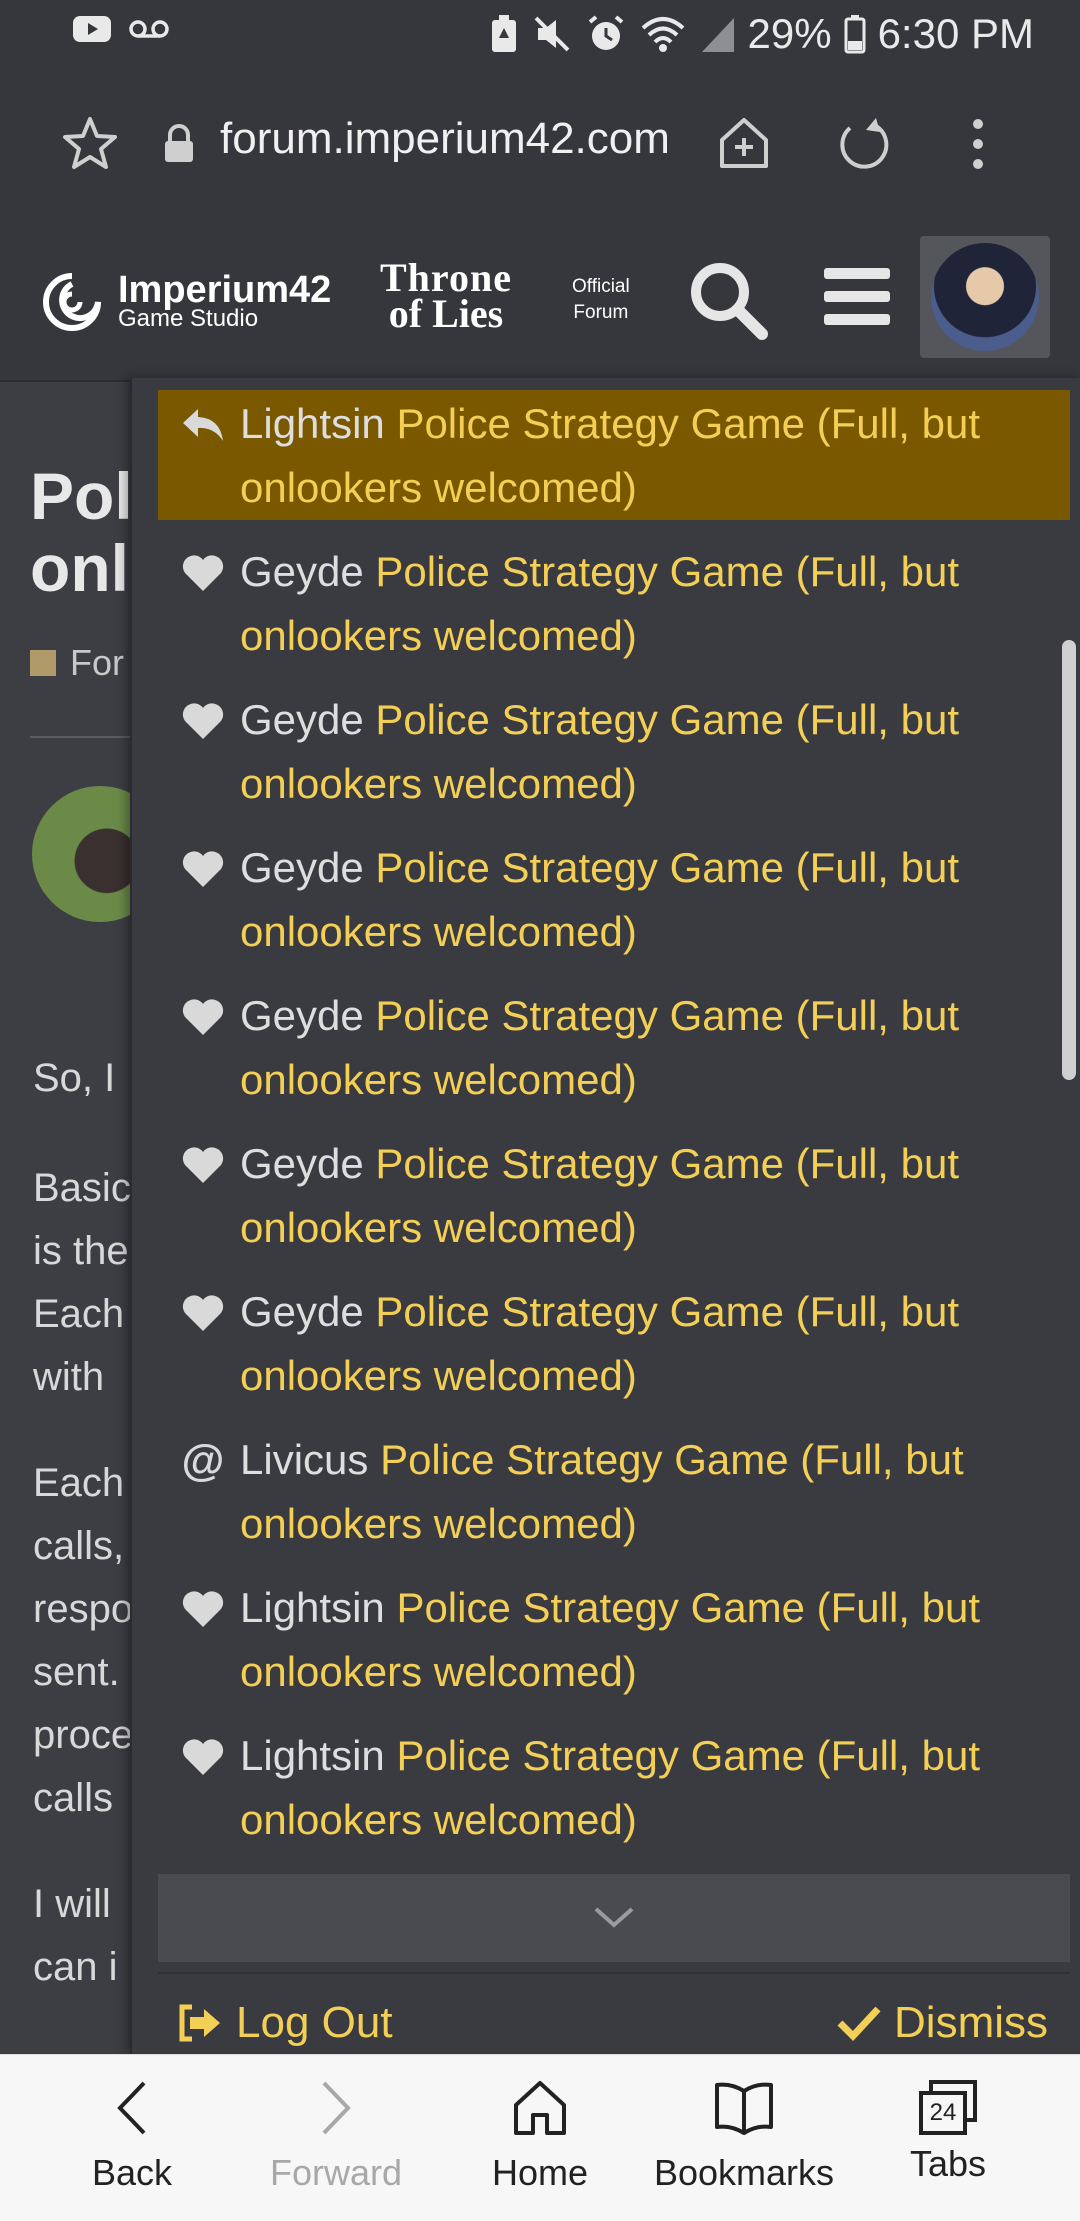 The height and width of the screenshot is (2221, 1080). What do you see at coordinates (948, 2163) in the screenshot?
I see `tabs-label: Tabs` at bounding box center [948, 2163].